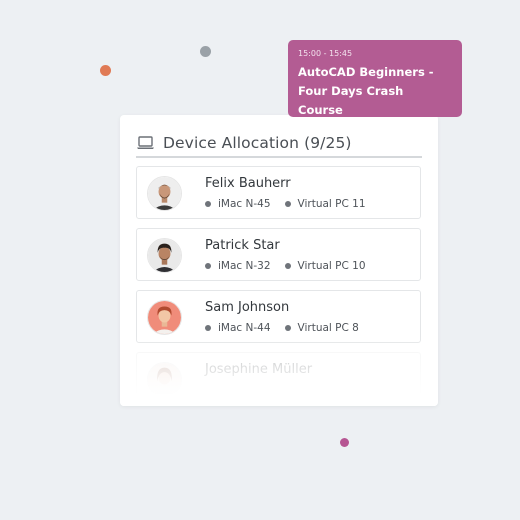 Image resolution: width=520 pixels, height=520 pixels. I want to click on event-title-line-2: Four Days Crash Course, so click(351, 100).